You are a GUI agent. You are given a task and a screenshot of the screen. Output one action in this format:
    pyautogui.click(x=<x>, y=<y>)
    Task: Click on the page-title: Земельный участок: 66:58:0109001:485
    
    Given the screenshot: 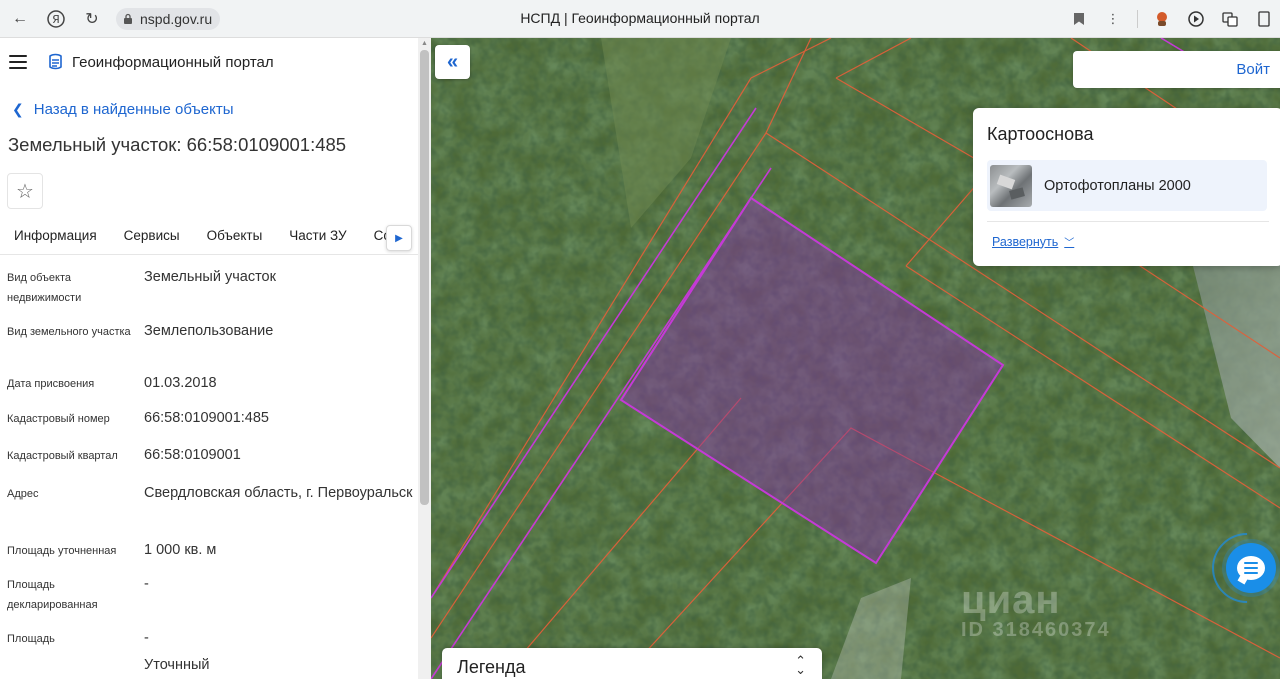 What is the action you would take?
    pyautogui.click(x=177, y=144)
    